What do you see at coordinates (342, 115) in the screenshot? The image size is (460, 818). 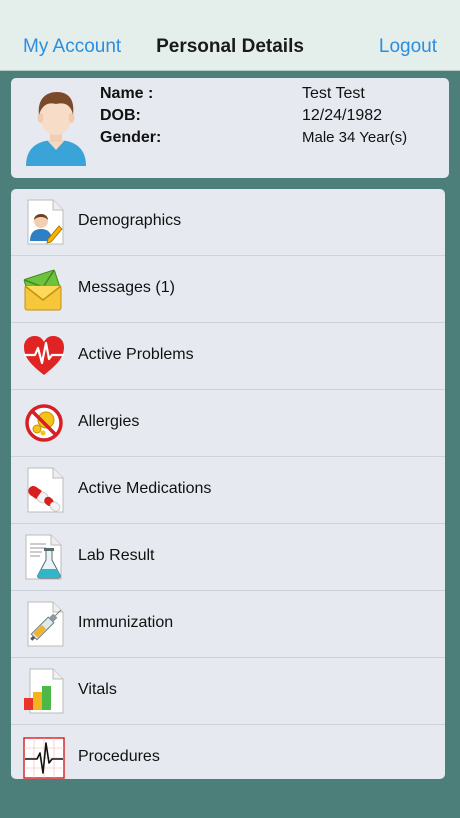 I see `dob-value: 12/24/1982` at bounding box center [342, 115].